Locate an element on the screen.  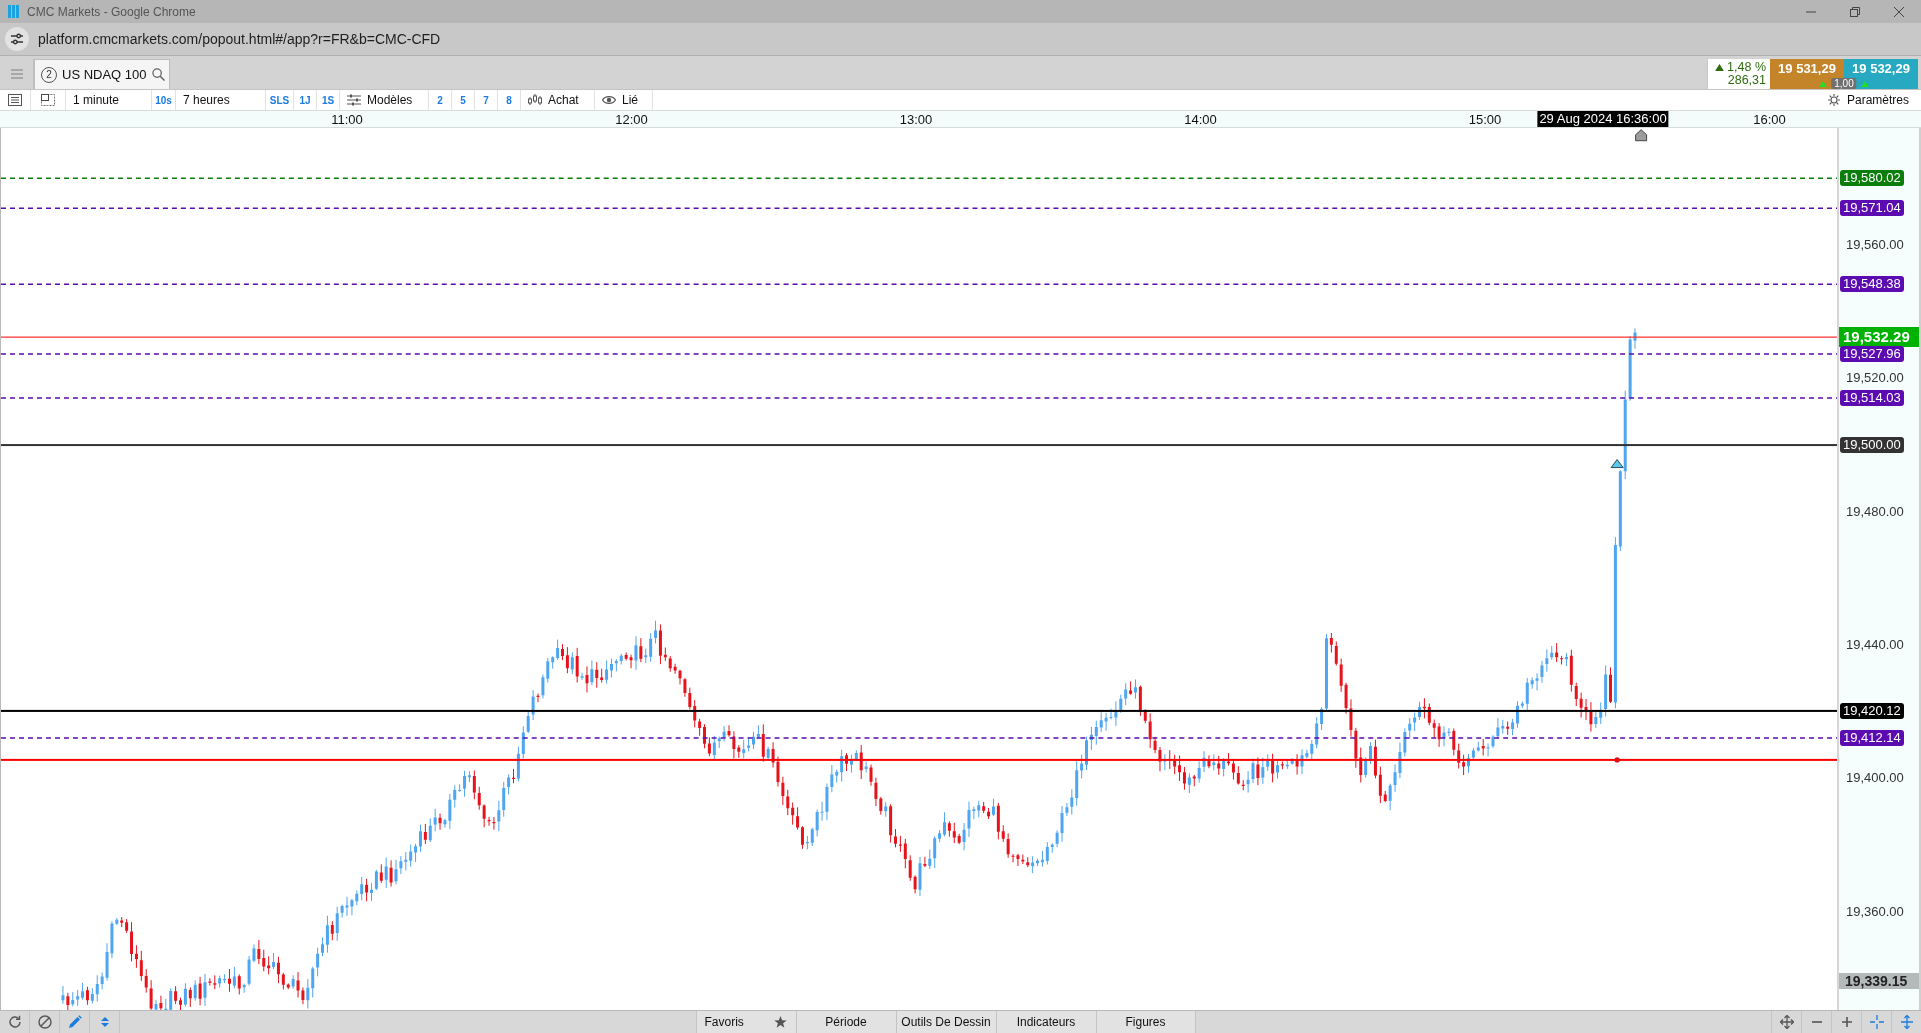
list-icon is located at coordinates (15, 100).